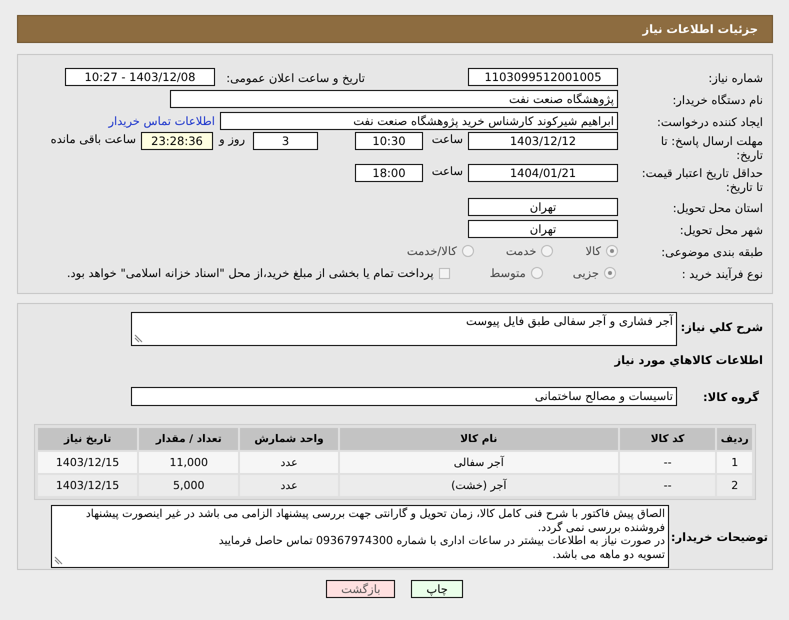 The image size is (789, 620). What do you see at coordinates (593, 251) in the screenshot?
I see `radio-label: کالا` at bounding box center [593, 251].